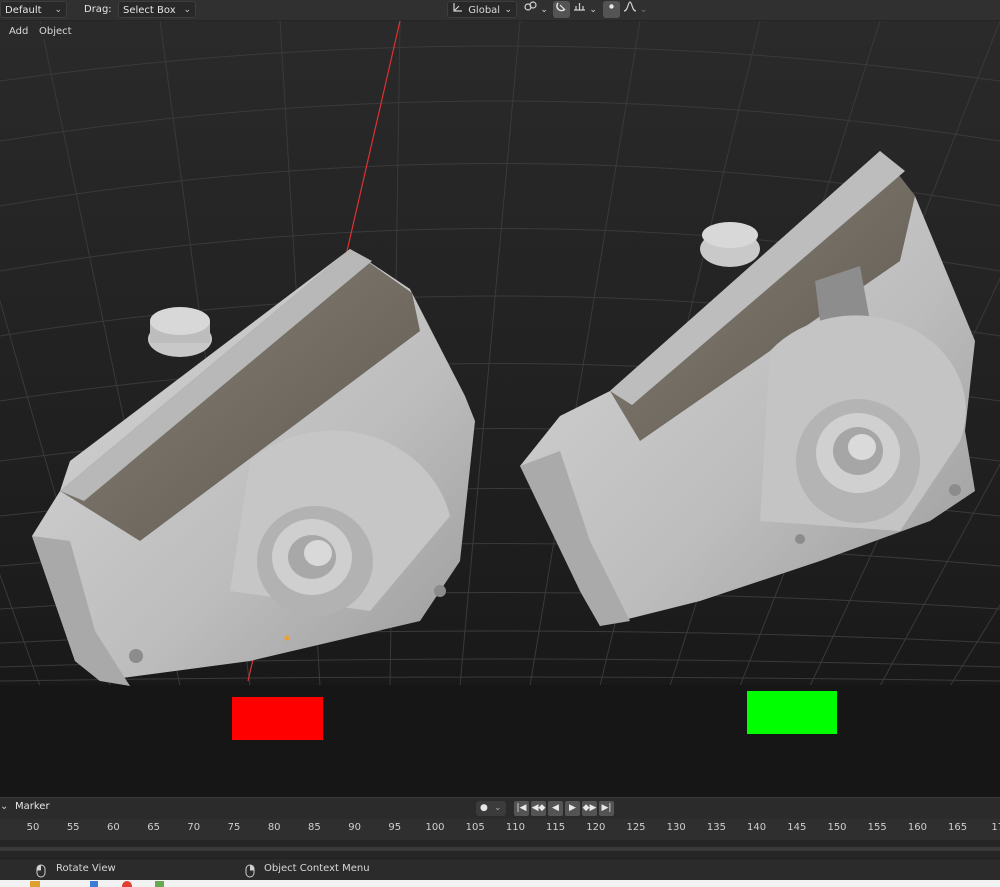 Image resolution: width=1000 pixels, height=887 pixels. I want to click on drag-value: Select Box, so click(149, 10).